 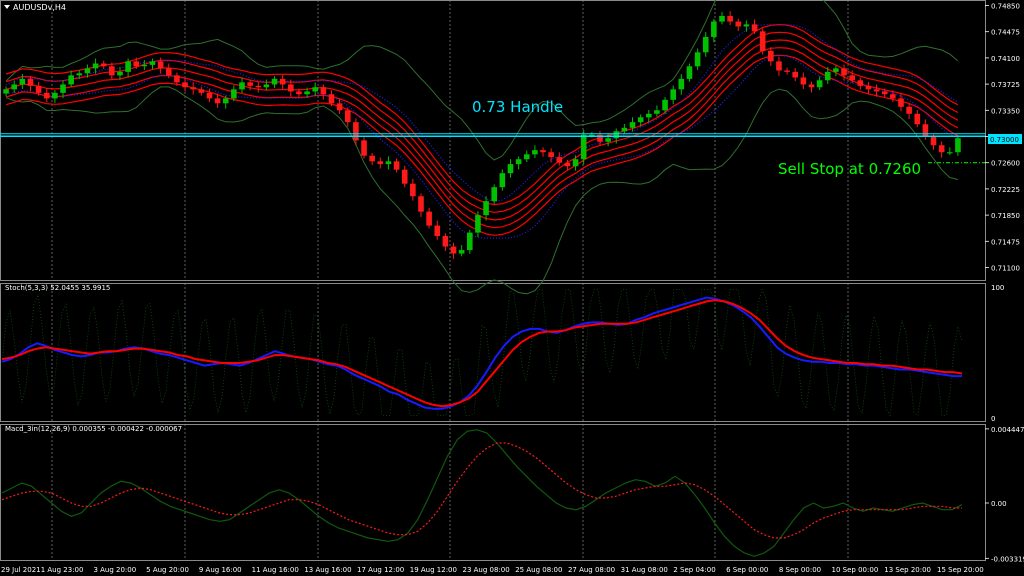 I want to click on price-tick-label: 0.71475, so click(x=1005, y=242).